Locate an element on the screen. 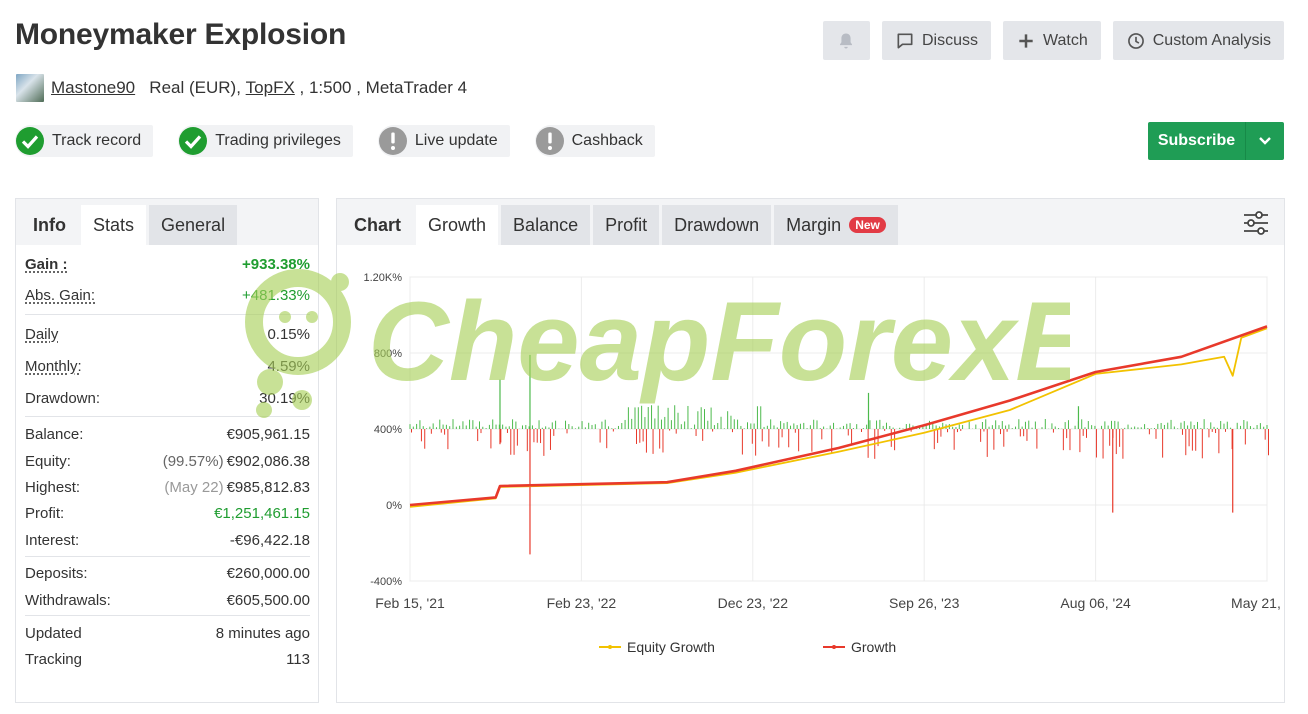 Image resolution: width=1308 pixels, height=714 pixels. tab-margin: Margin New is located at coordinates (836, 225).